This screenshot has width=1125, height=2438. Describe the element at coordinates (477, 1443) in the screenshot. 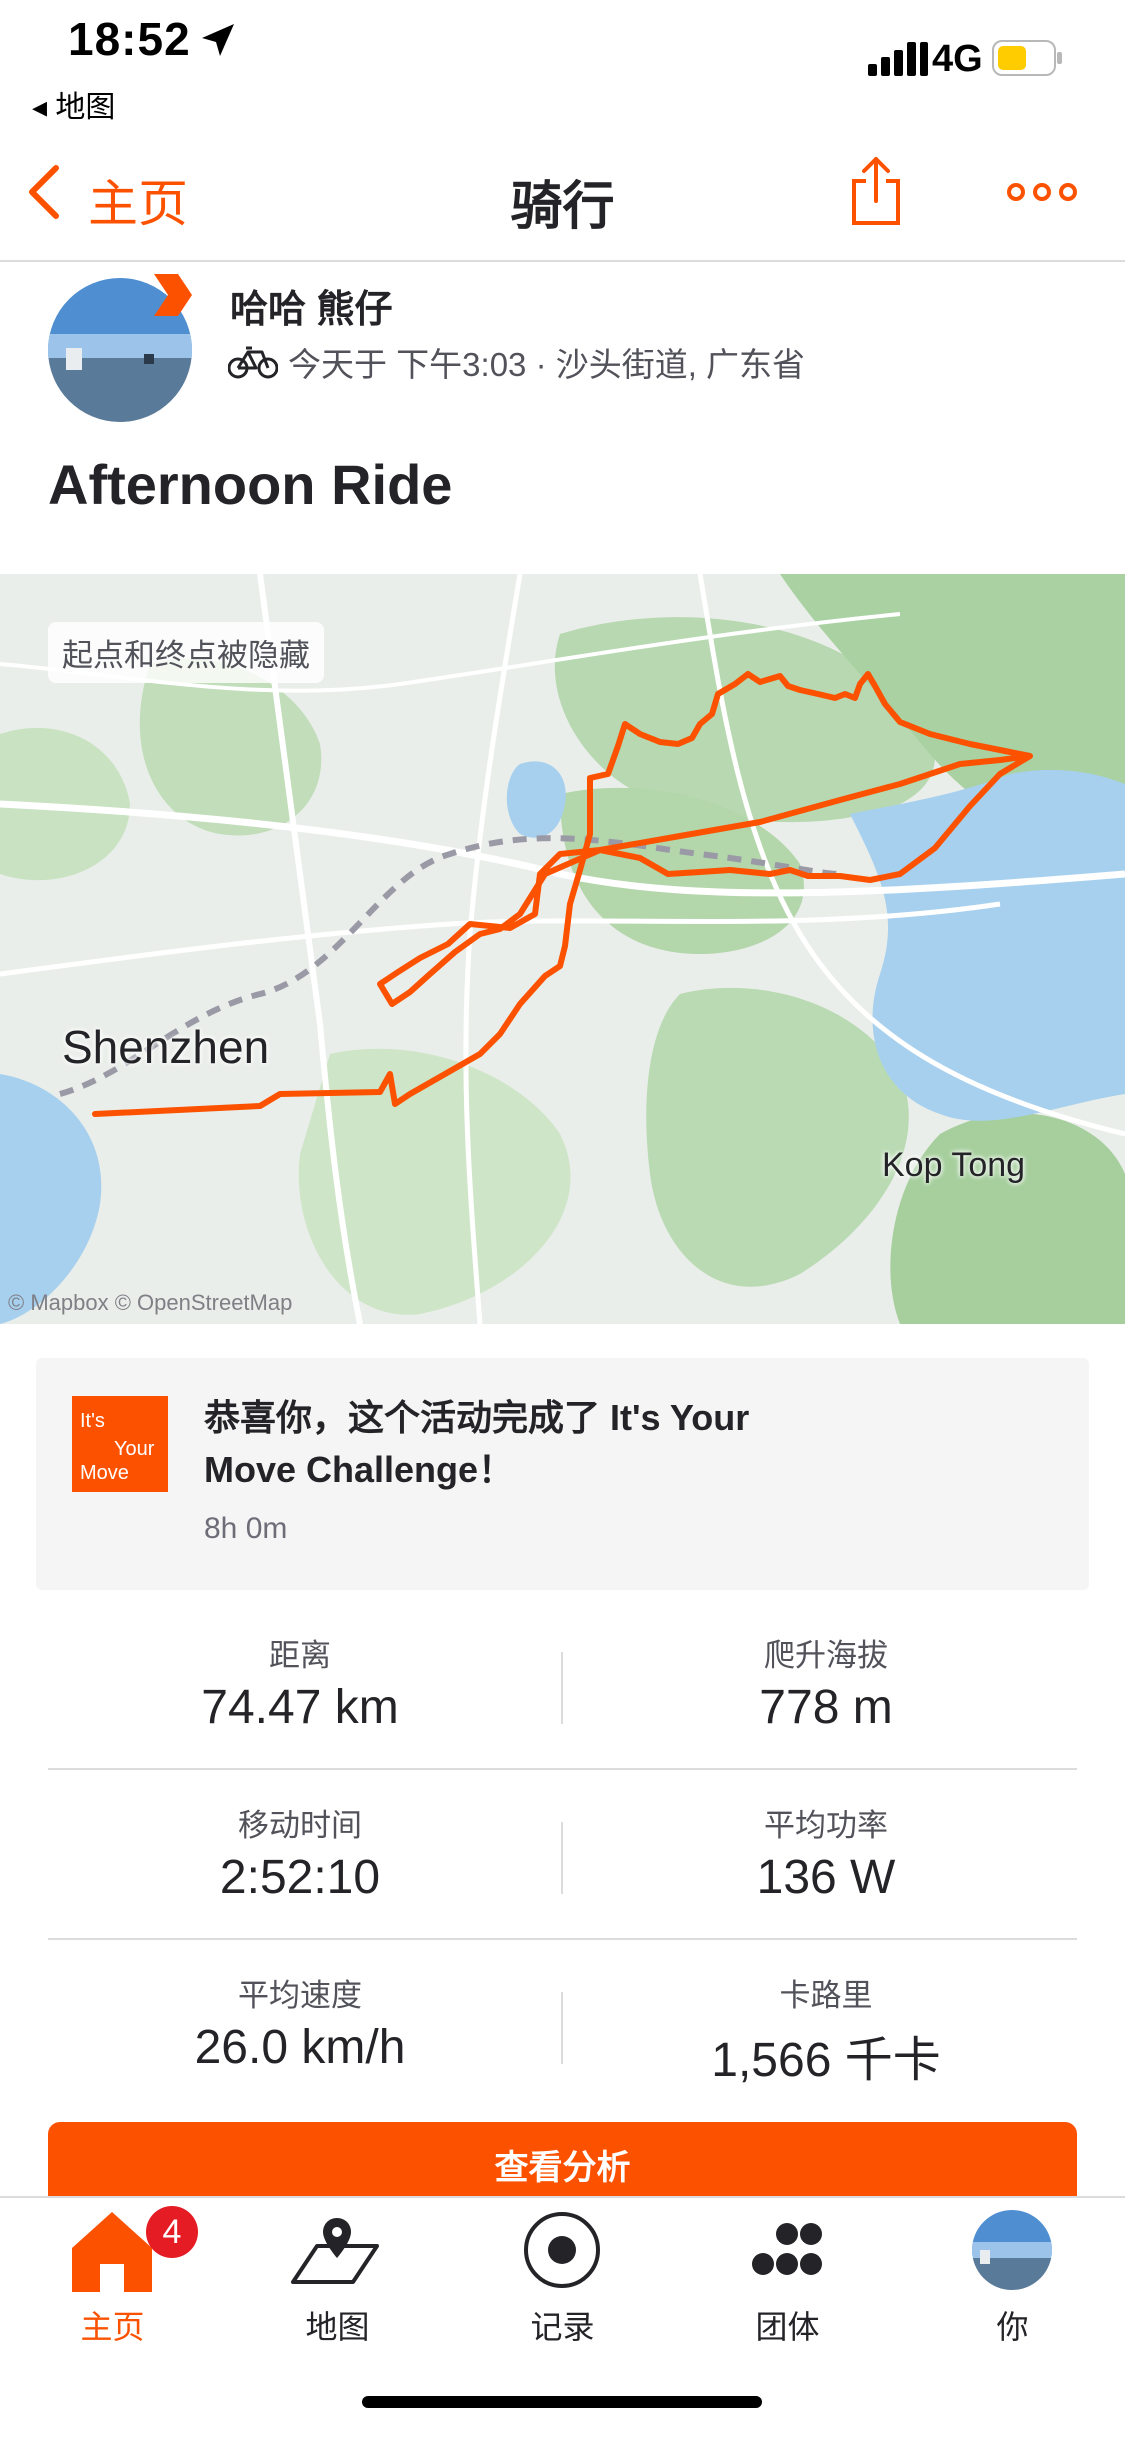

I see `challenge-message: 恭喜你，这个活动完成了 It's Your Move Challenge！` at that location.